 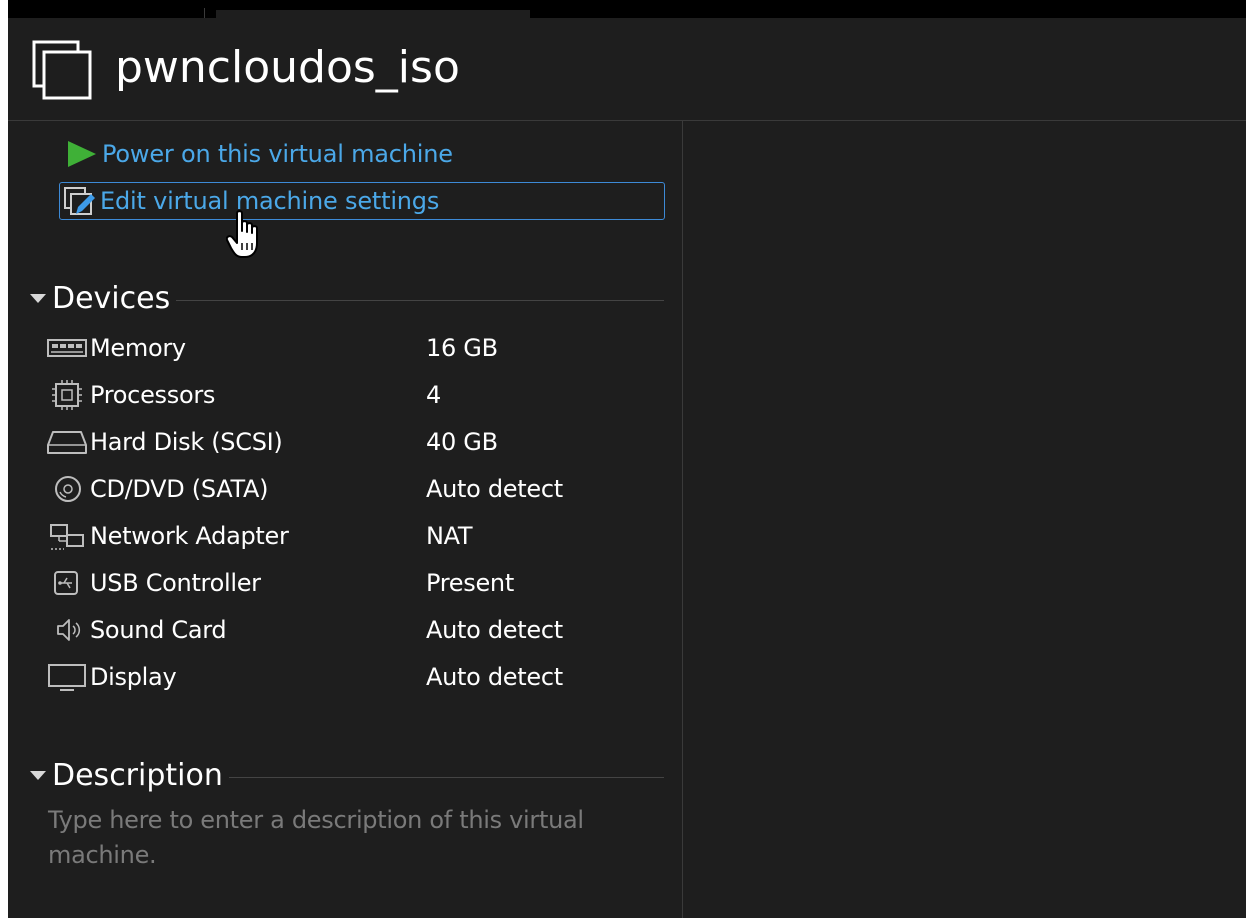 I want to click on device-row-network-adapter: Network Adapter NAT, so click(x=356, y=536).